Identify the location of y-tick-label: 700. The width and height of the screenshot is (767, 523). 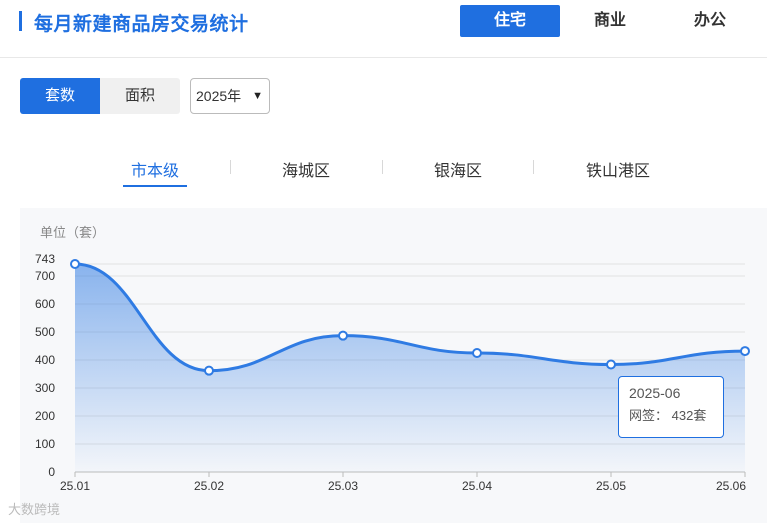
(45, 276).